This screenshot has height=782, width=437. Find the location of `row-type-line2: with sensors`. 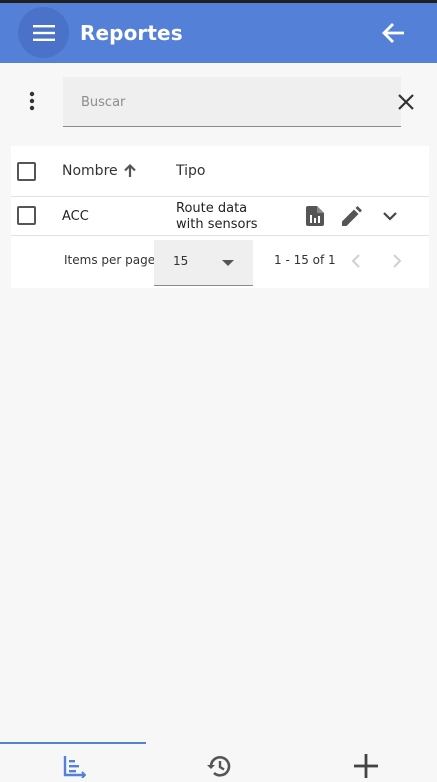

row-type-line2: with sensors is located at coordinates (217, 224).